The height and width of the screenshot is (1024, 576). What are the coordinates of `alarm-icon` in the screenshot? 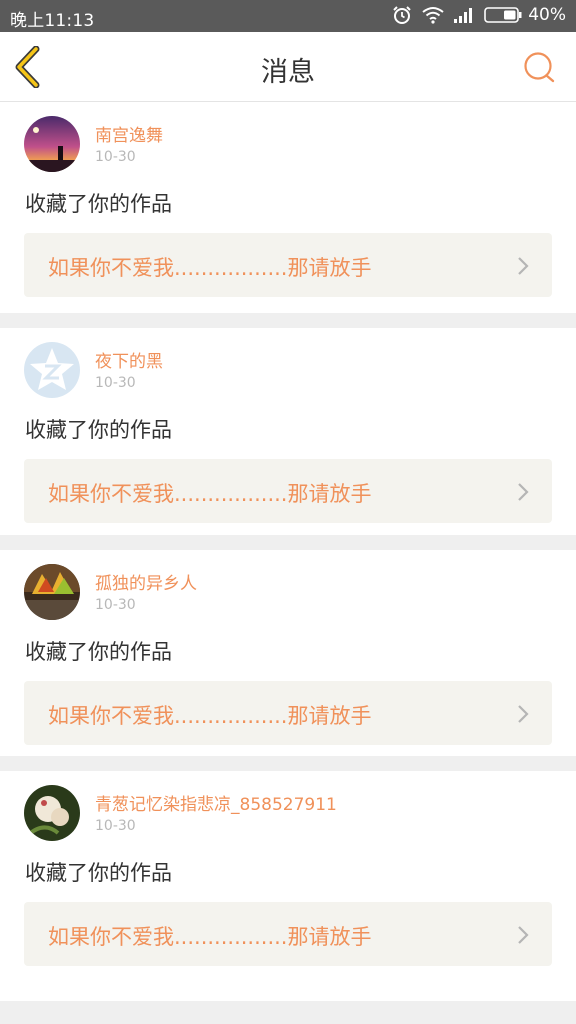 It's located at (402, 15).